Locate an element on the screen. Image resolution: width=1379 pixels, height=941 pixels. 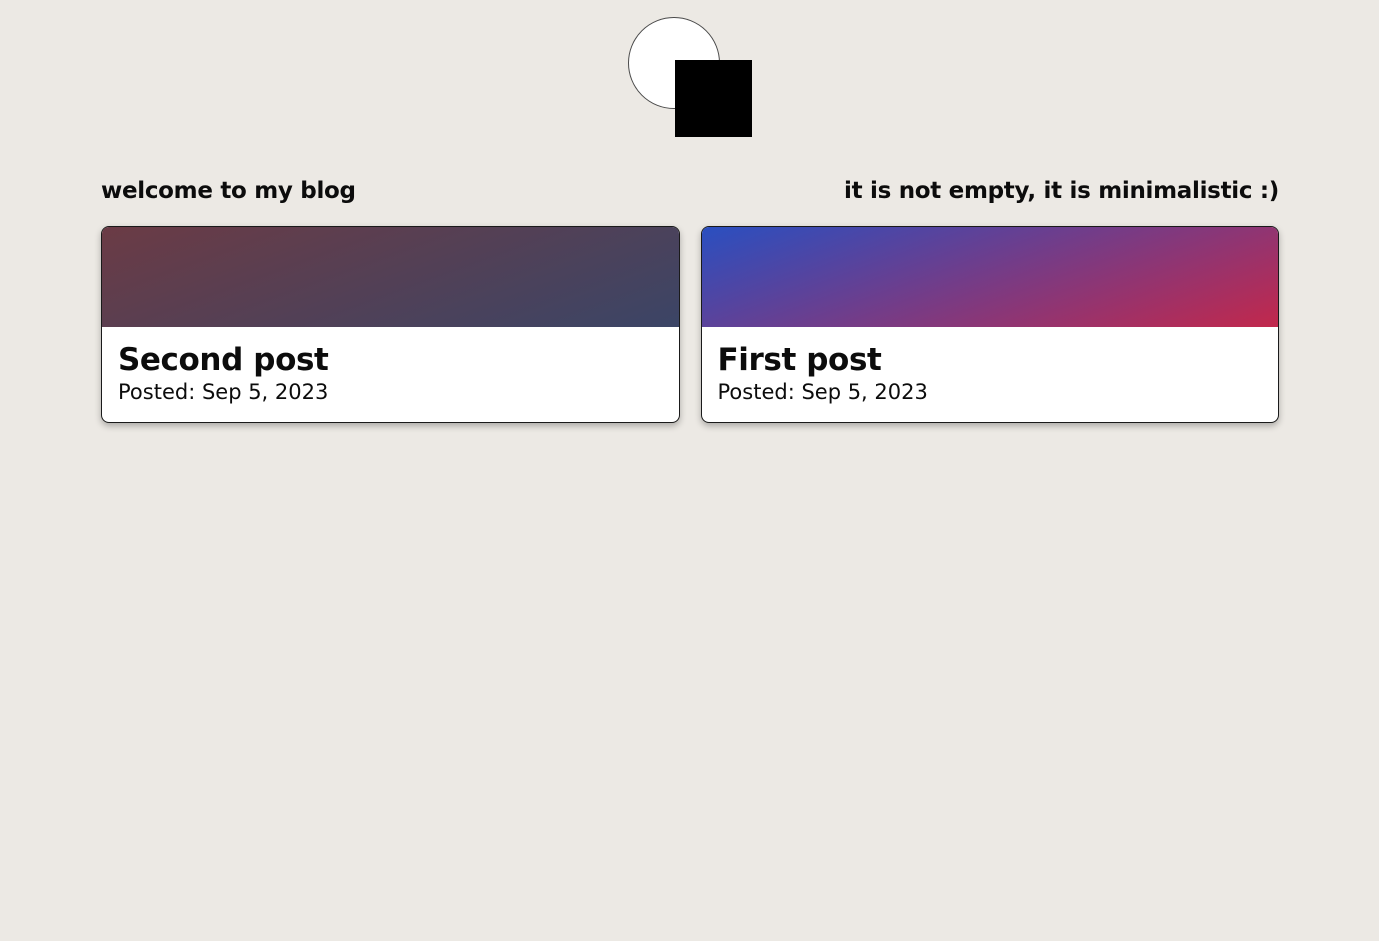
post-card: Second post Posted: Sep 5, 2023 is located at coordinates (390, 324).